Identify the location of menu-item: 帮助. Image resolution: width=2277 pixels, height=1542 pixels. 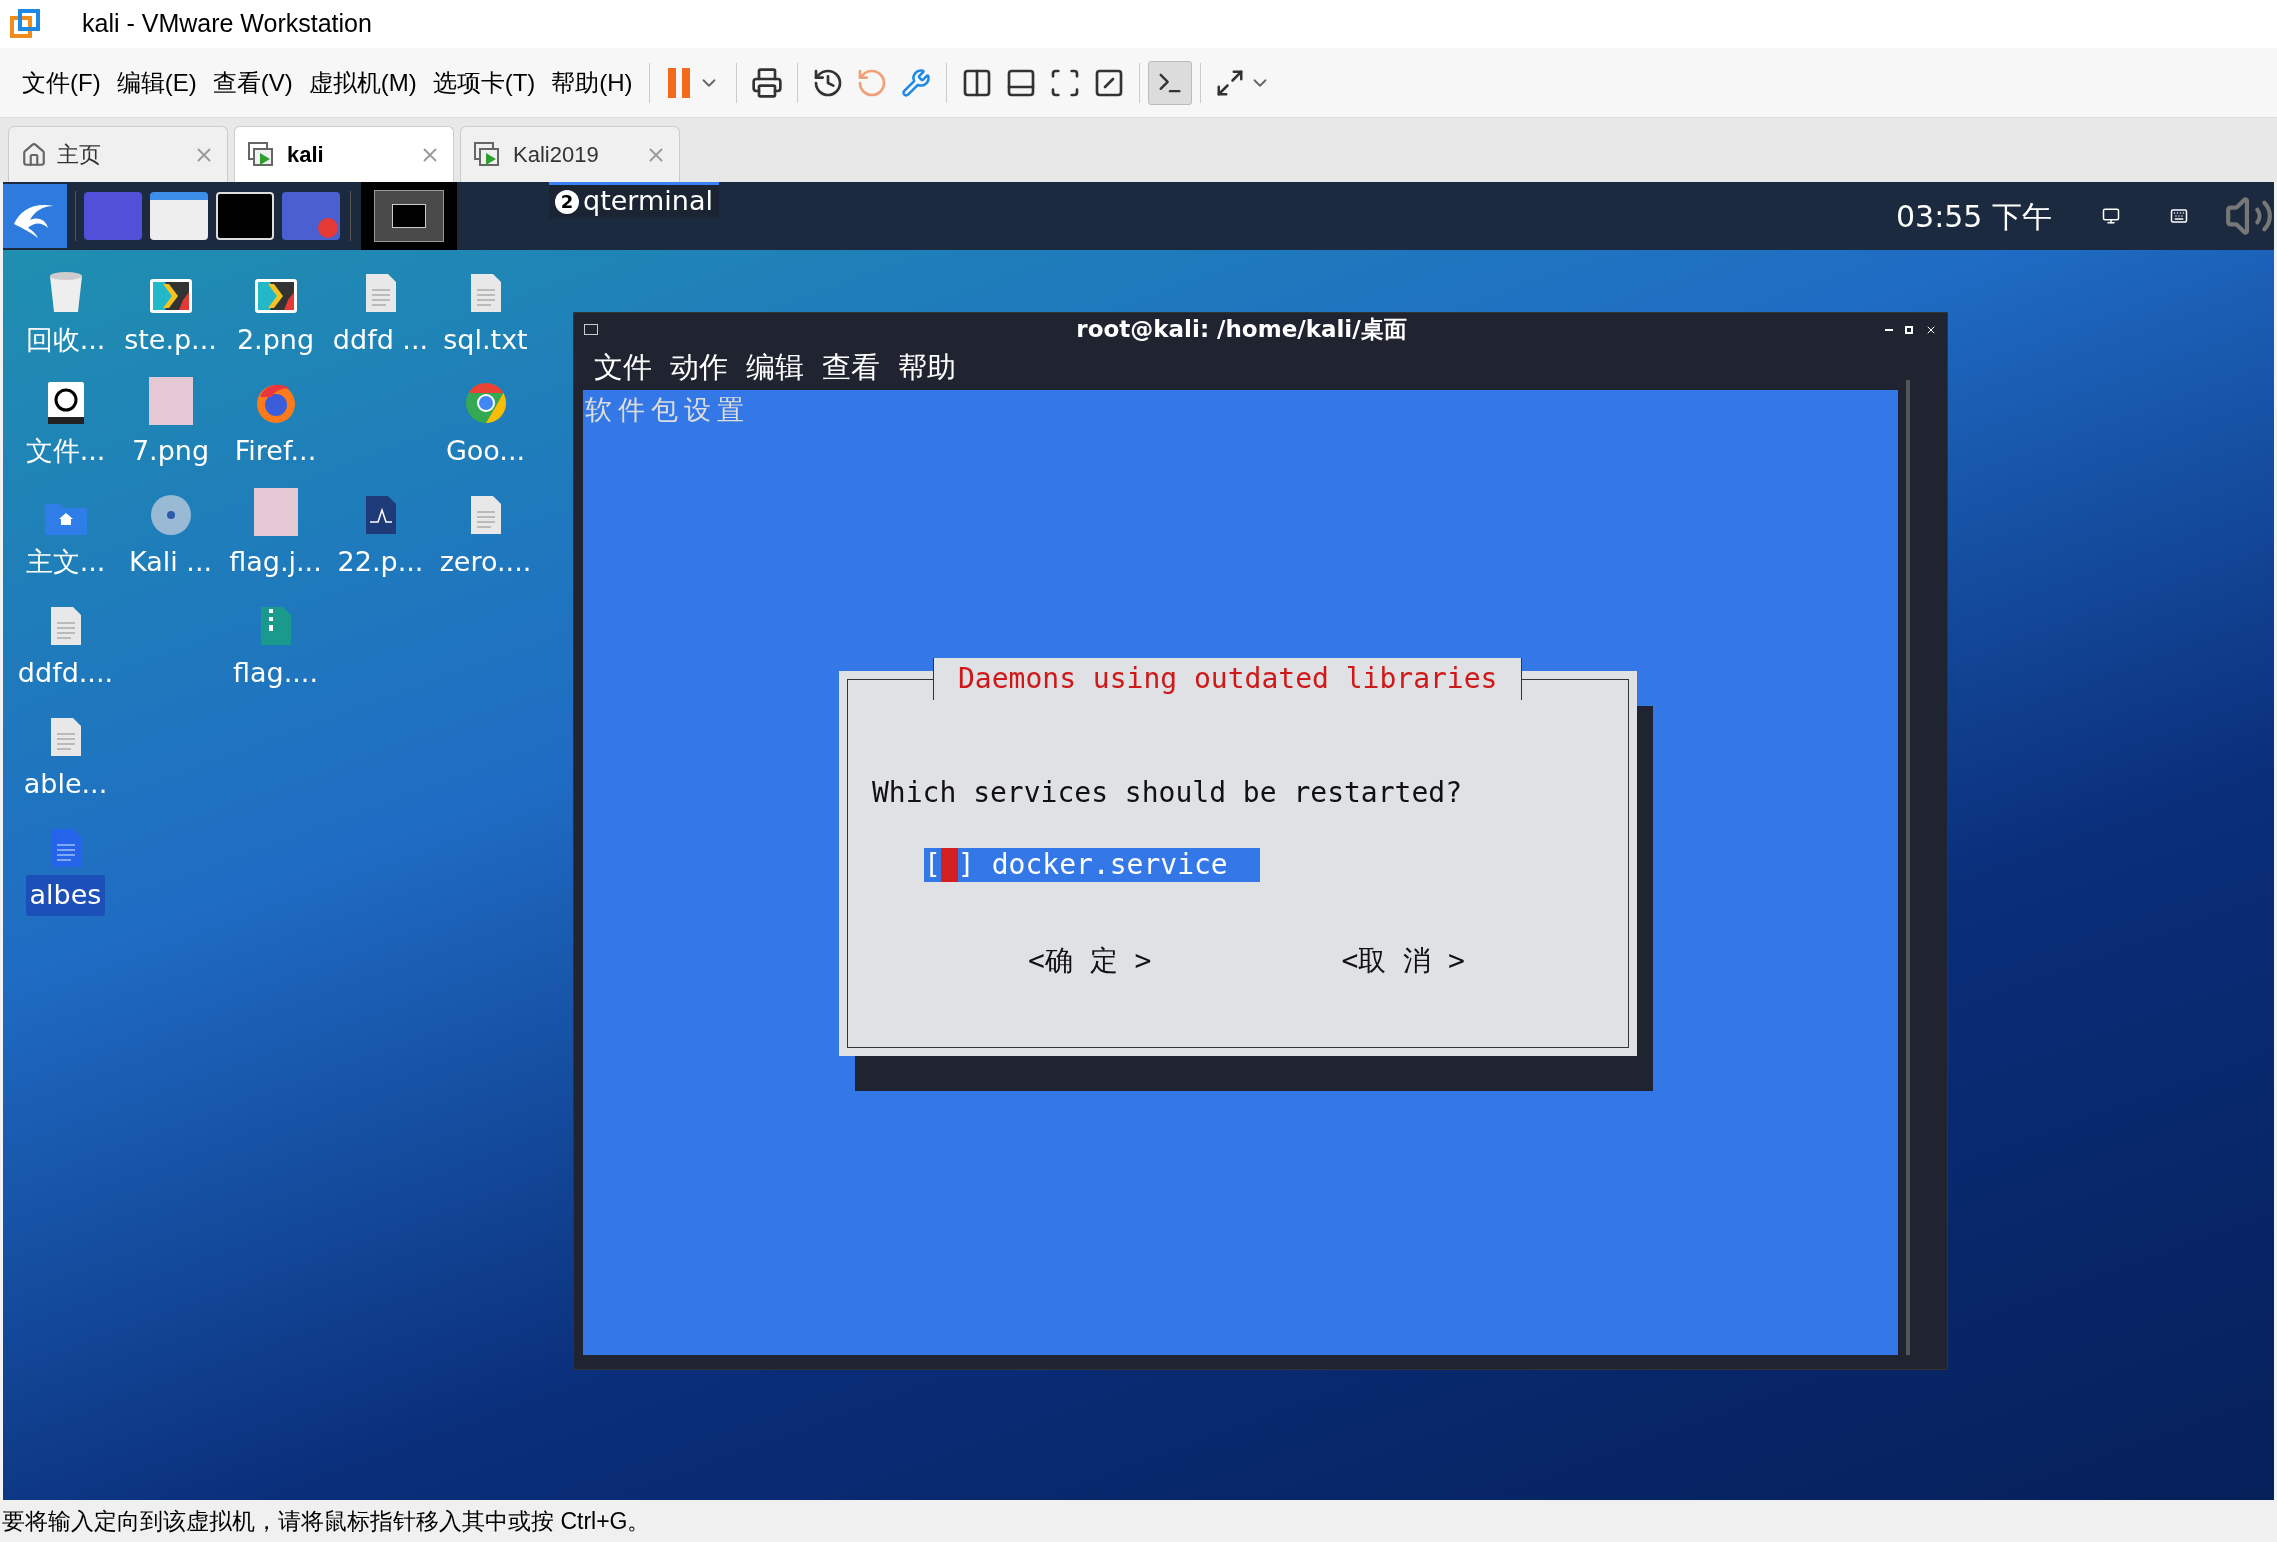
(927, 368).